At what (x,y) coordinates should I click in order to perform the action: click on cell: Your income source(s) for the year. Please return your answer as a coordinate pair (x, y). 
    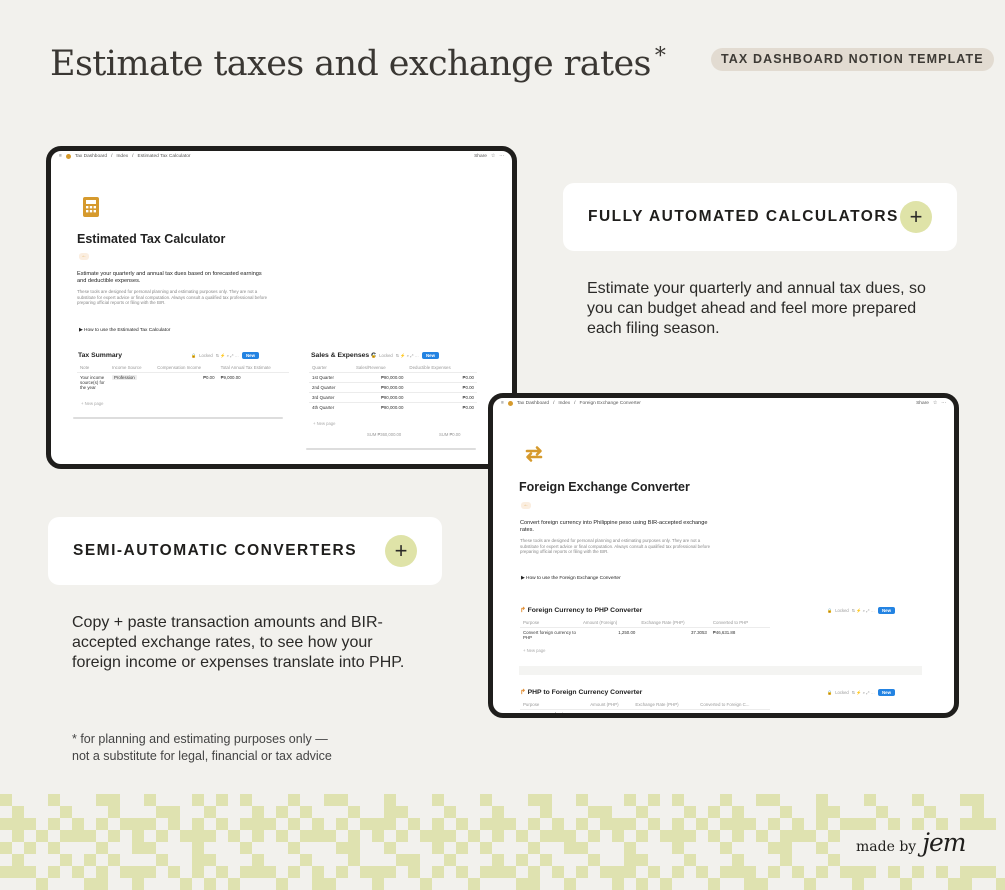
    Looking at the image, I should click on (93, 382).